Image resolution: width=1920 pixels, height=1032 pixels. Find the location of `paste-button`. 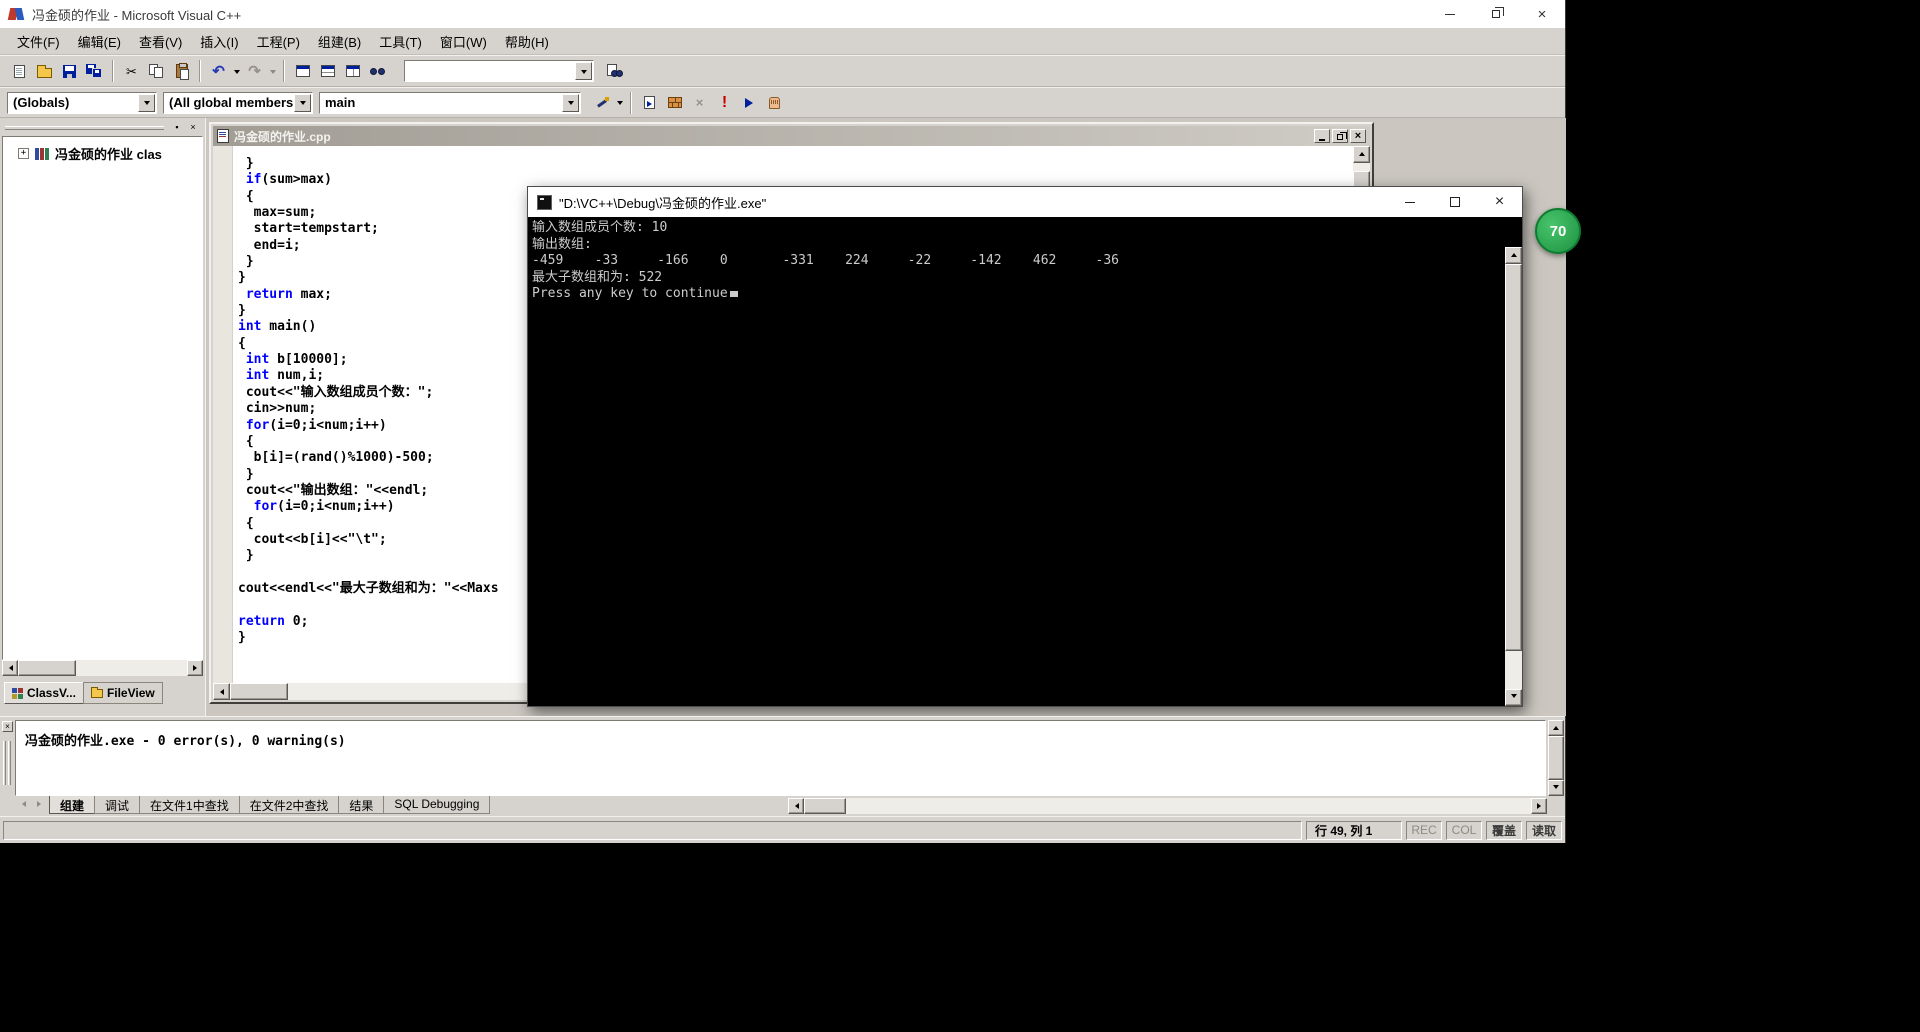

paste-button is located at coordinates (181, 71).